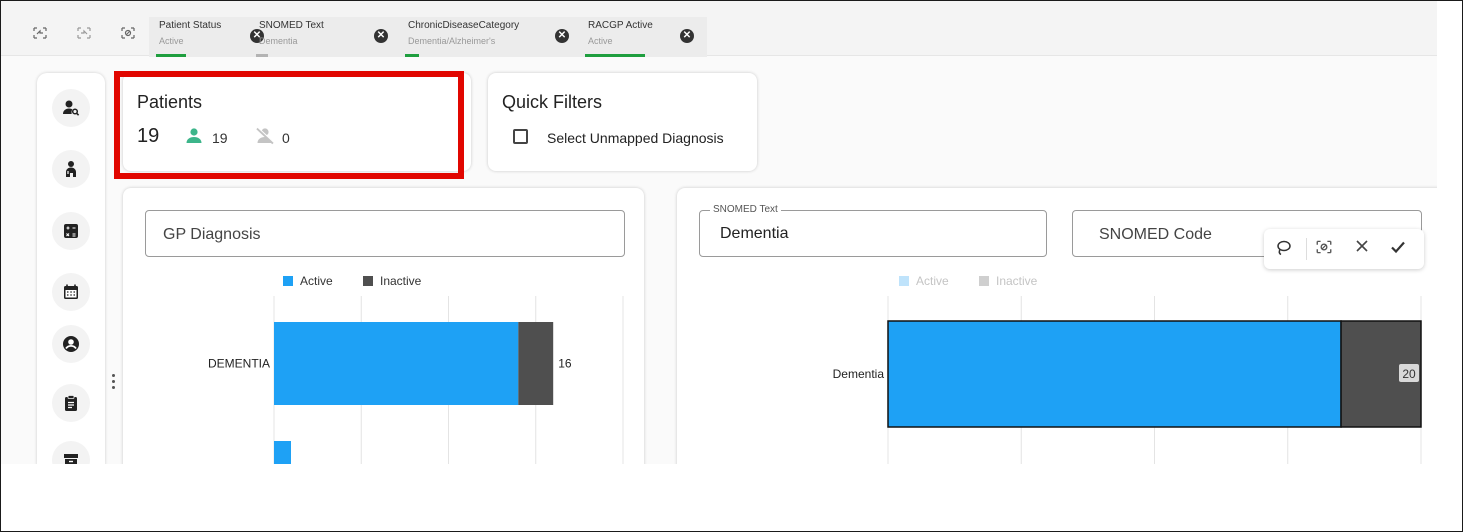  I want to click on nav-clipboard, so click(71, 403).